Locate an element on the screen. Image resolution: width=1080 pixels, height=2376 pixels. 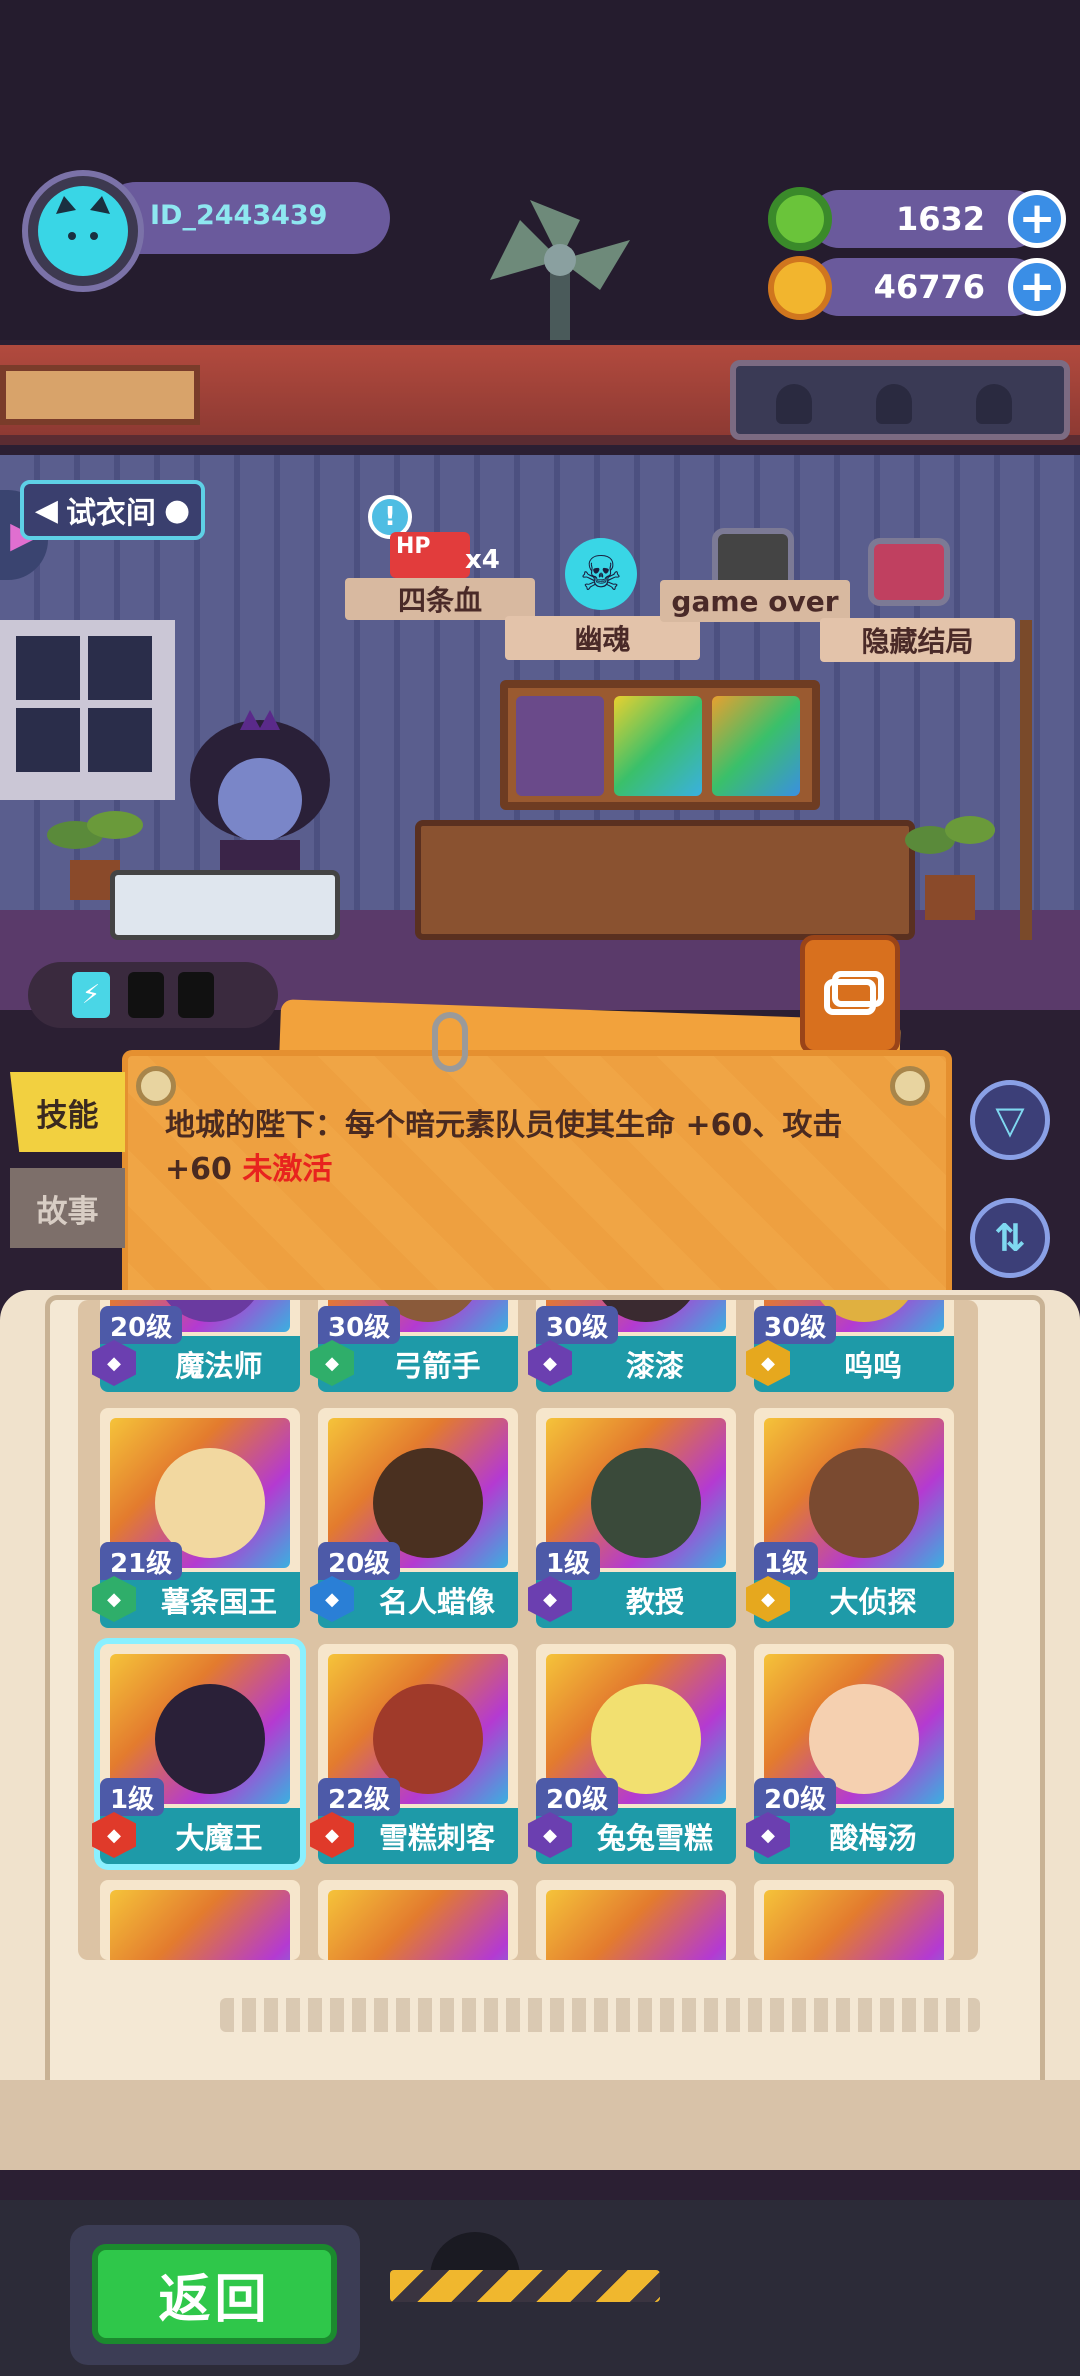
paper-clip-icon is located at coordinates (450, 1042).